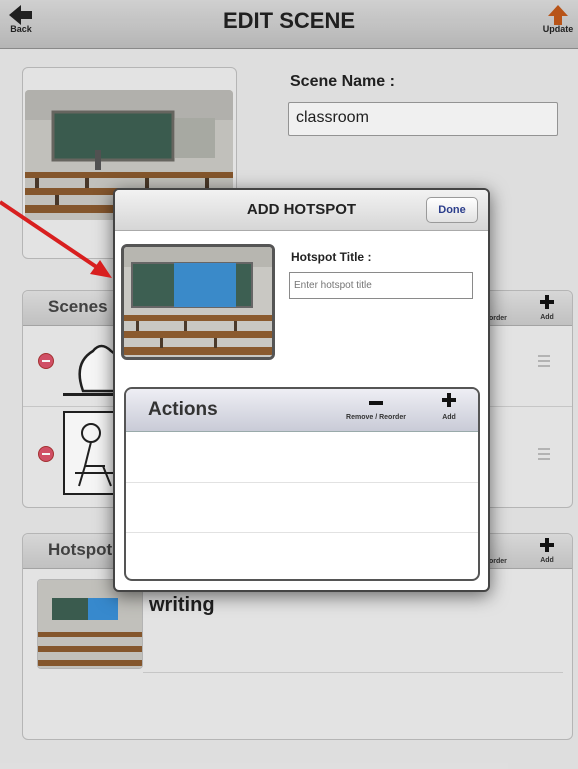 The image size is (578, 769). I want to click on actions-add-button: Add, so click(449, 407).